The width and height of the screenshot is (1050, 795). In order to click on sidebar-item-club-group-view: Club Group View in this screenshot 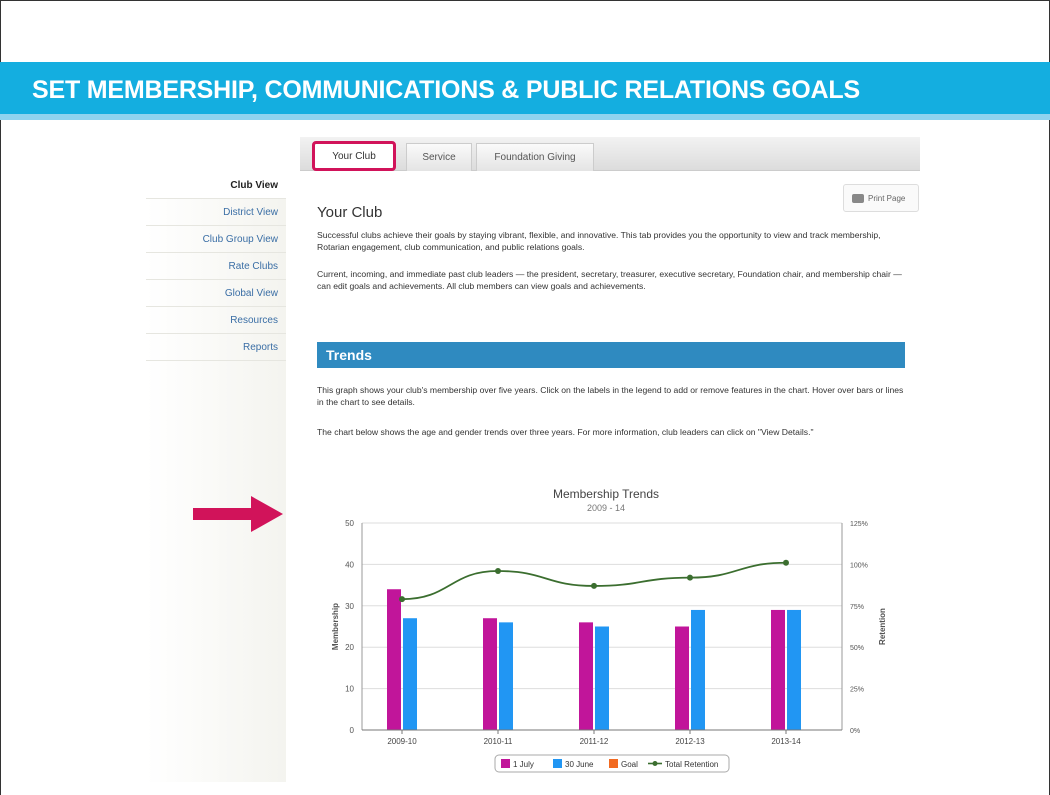, I will do `click(216, 239)`.